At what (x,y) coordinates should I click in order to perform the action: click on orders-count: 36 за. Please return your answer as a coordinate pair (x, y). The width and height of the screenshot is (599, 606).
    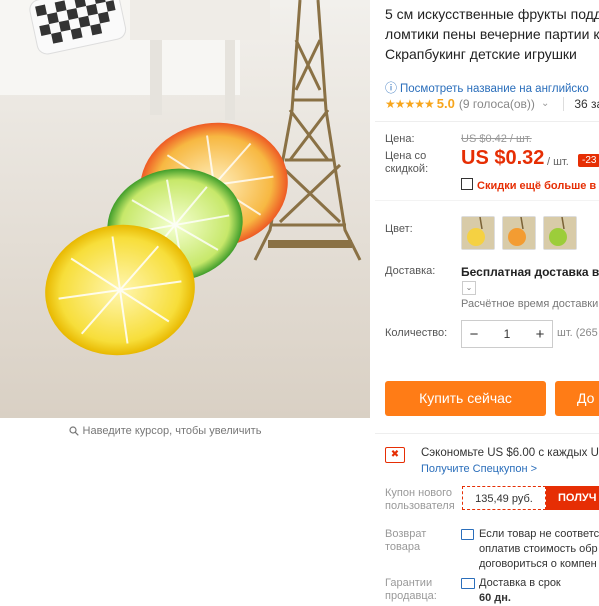
    Looking at the image, I should click on (581, 103).